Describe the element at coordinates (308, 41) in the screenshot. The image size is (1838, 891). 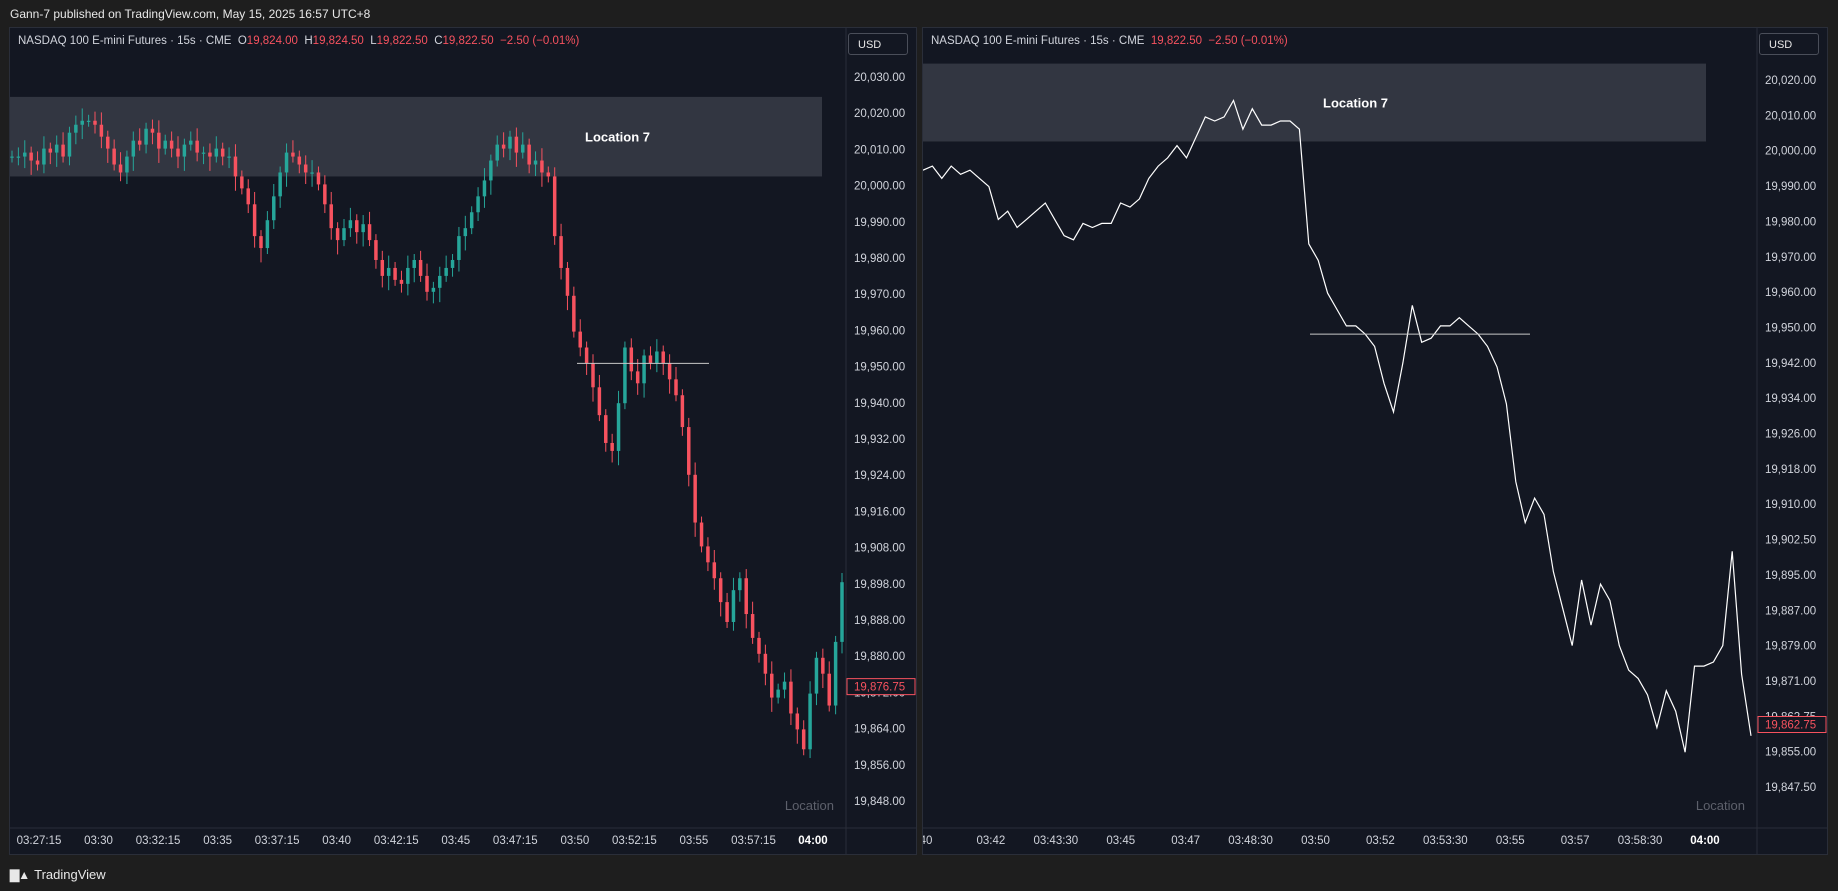
I see `legend-high-label: H` at that location.